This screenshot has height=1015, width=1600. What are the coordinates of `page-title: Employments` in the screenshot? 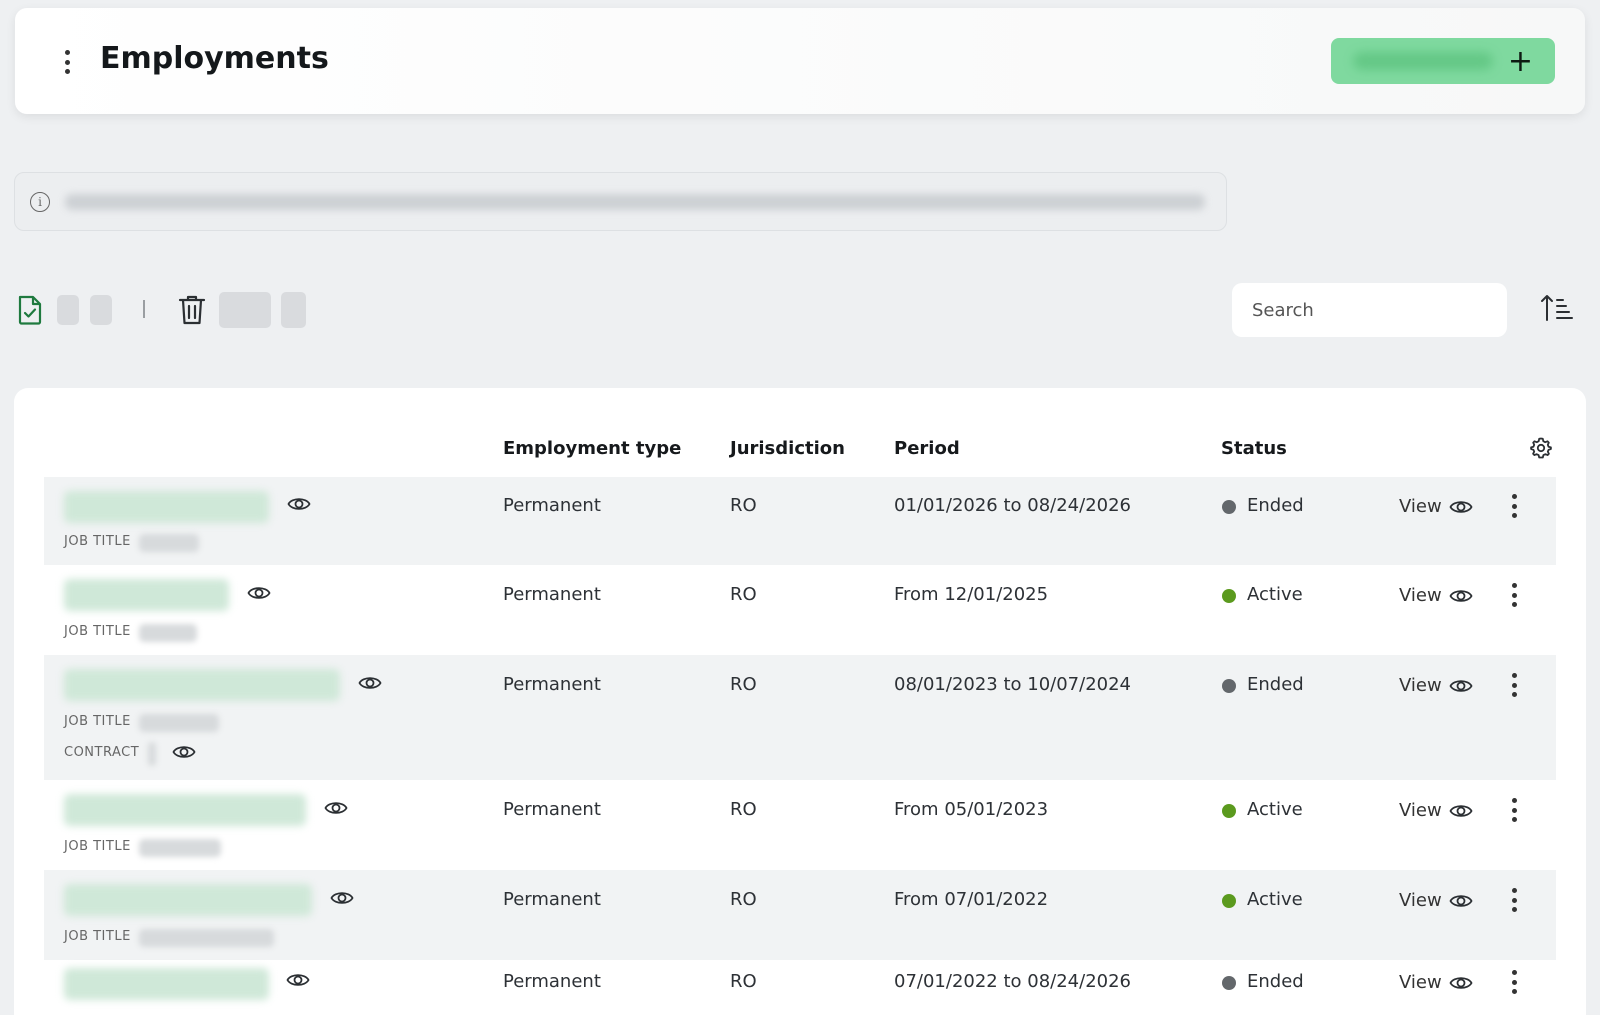 It's located at (214, 58).